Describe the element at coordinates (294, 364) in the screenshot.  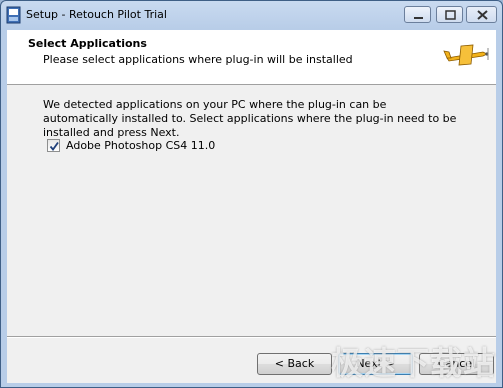
I see `back-button: < Back` at that location.